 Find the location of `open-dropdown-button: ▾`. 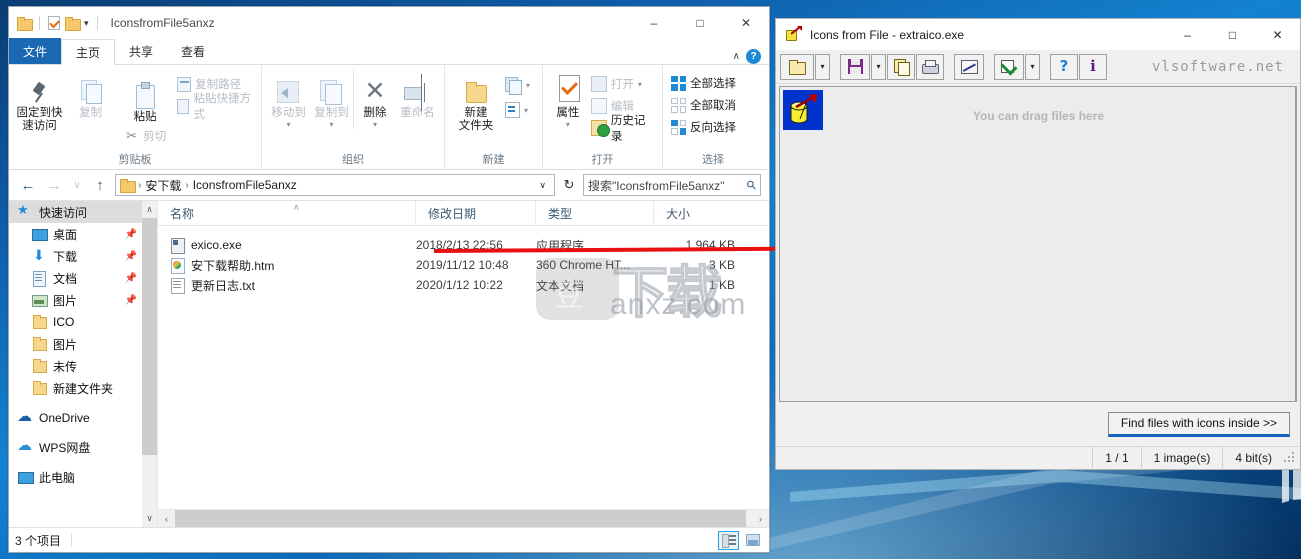

open-dropdown-button: ▾ is located at coordinates (822, 66).